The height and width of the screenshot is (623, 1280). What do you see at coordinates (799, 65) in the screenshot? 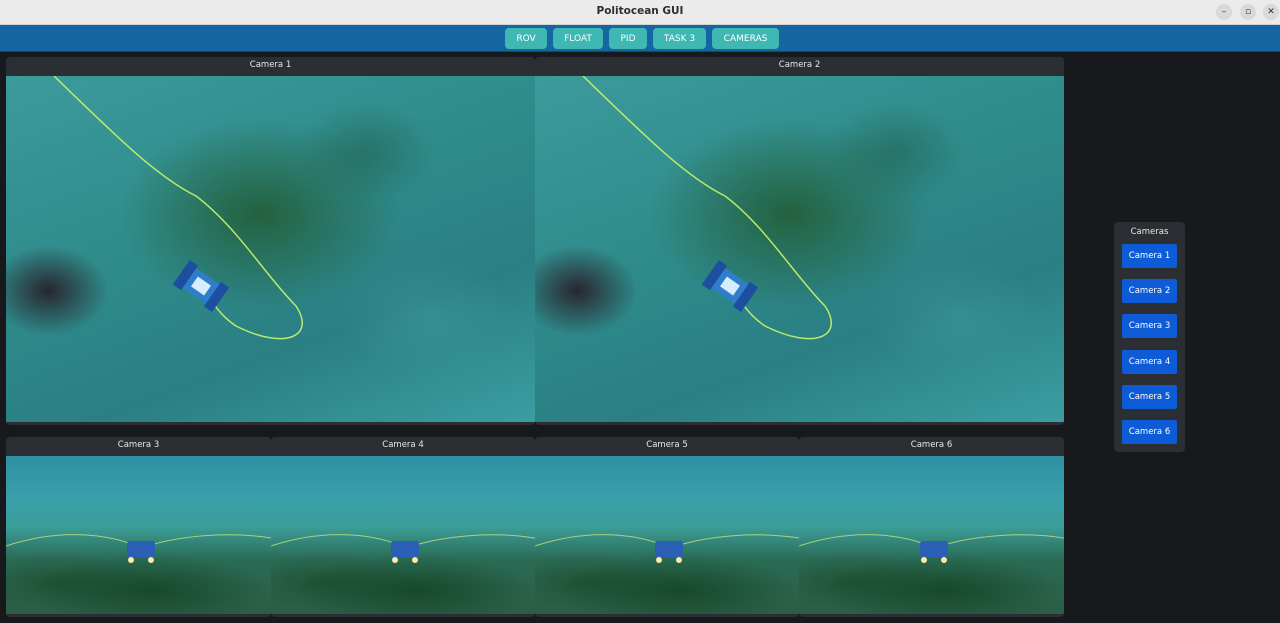
I see `camera-2-label: Camera 2` at bounding box center [799, 65].